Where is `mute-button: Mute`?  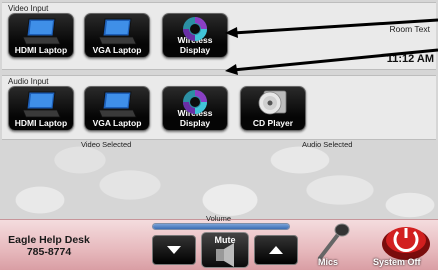 mute-button: Mute is located at coordinates (225, 250).